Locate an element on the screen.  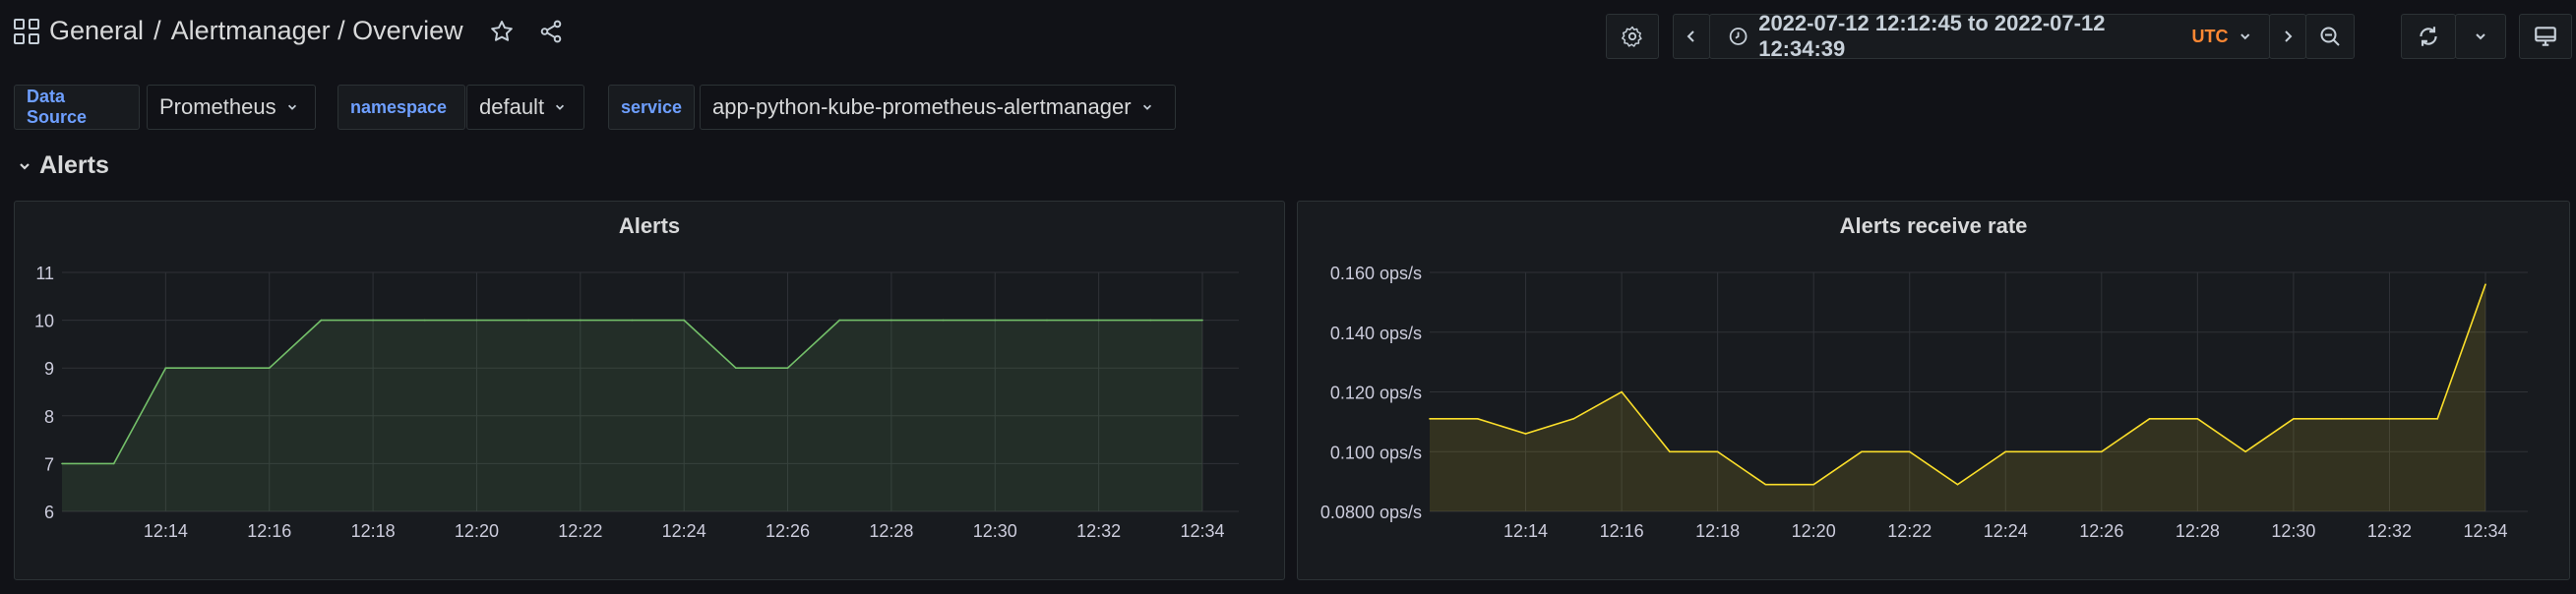
breadcrumb: General / Alertmanager / Overview is located at coordinates (289, 31).